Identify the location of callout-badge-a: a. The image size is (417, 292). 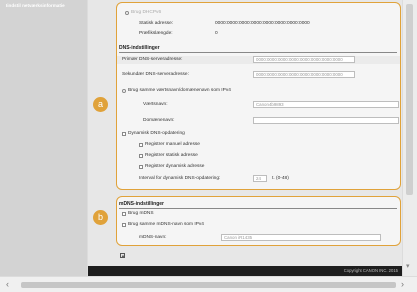
(100, 104).